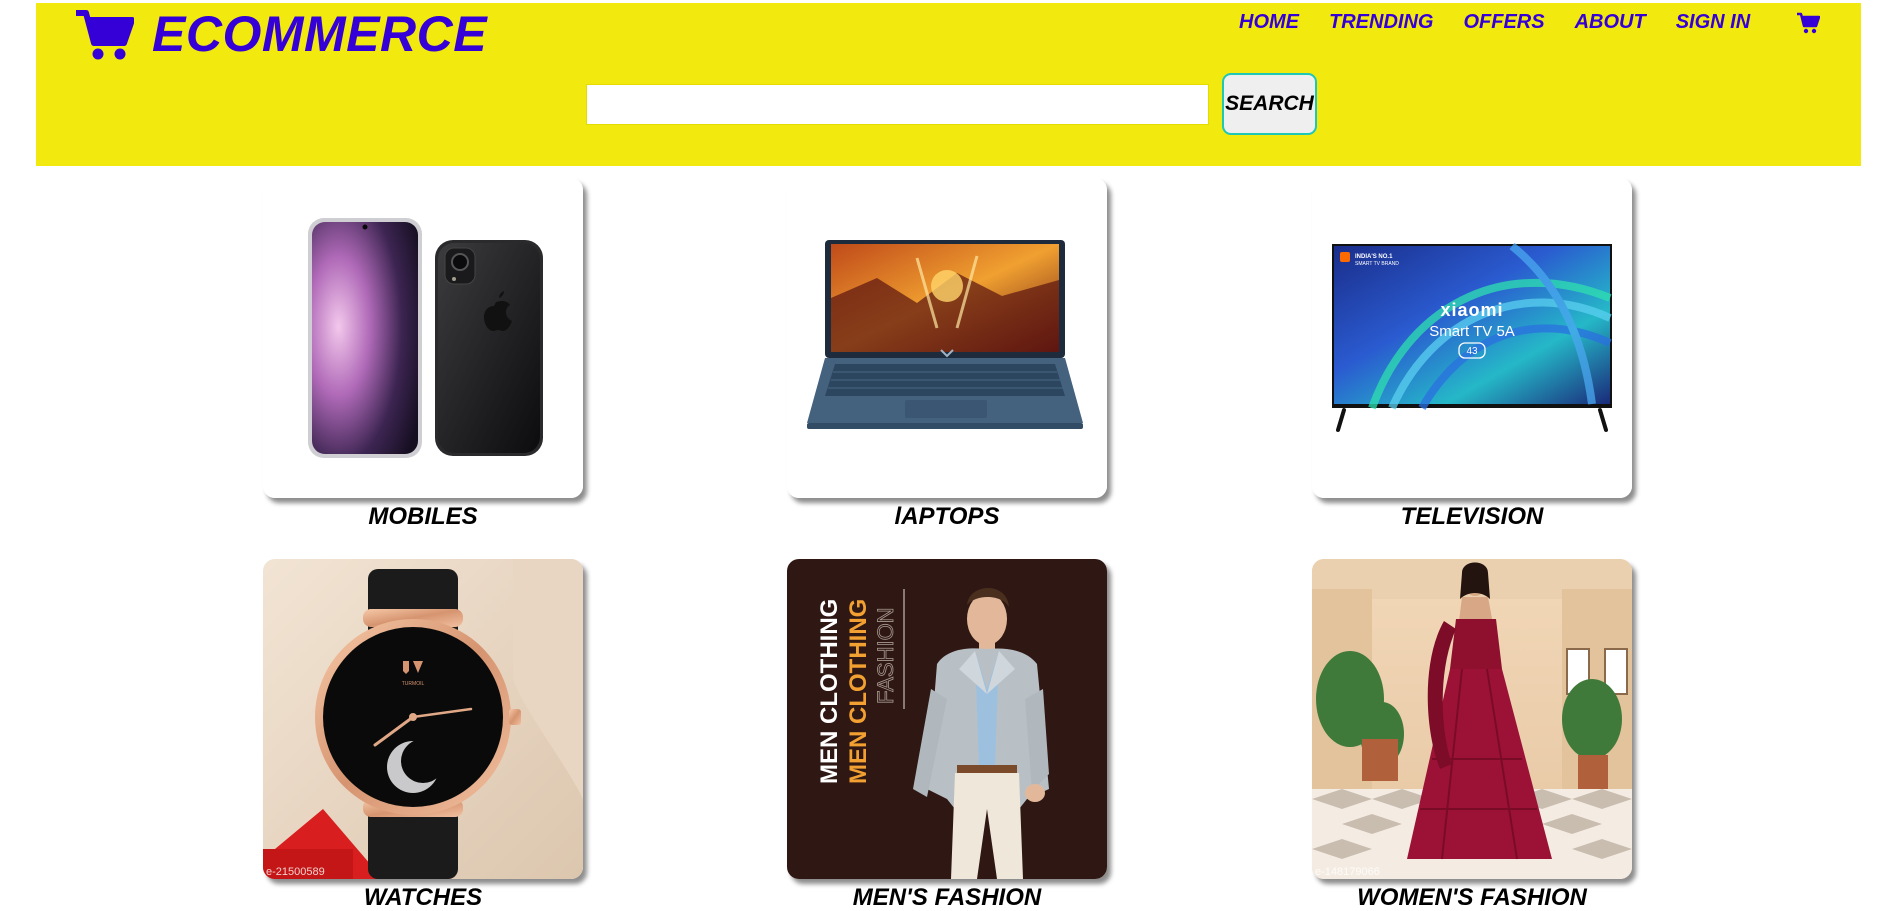 The image size is (1893, 911). I want to click on banner-line-3: FASHION, so click(885, 655).